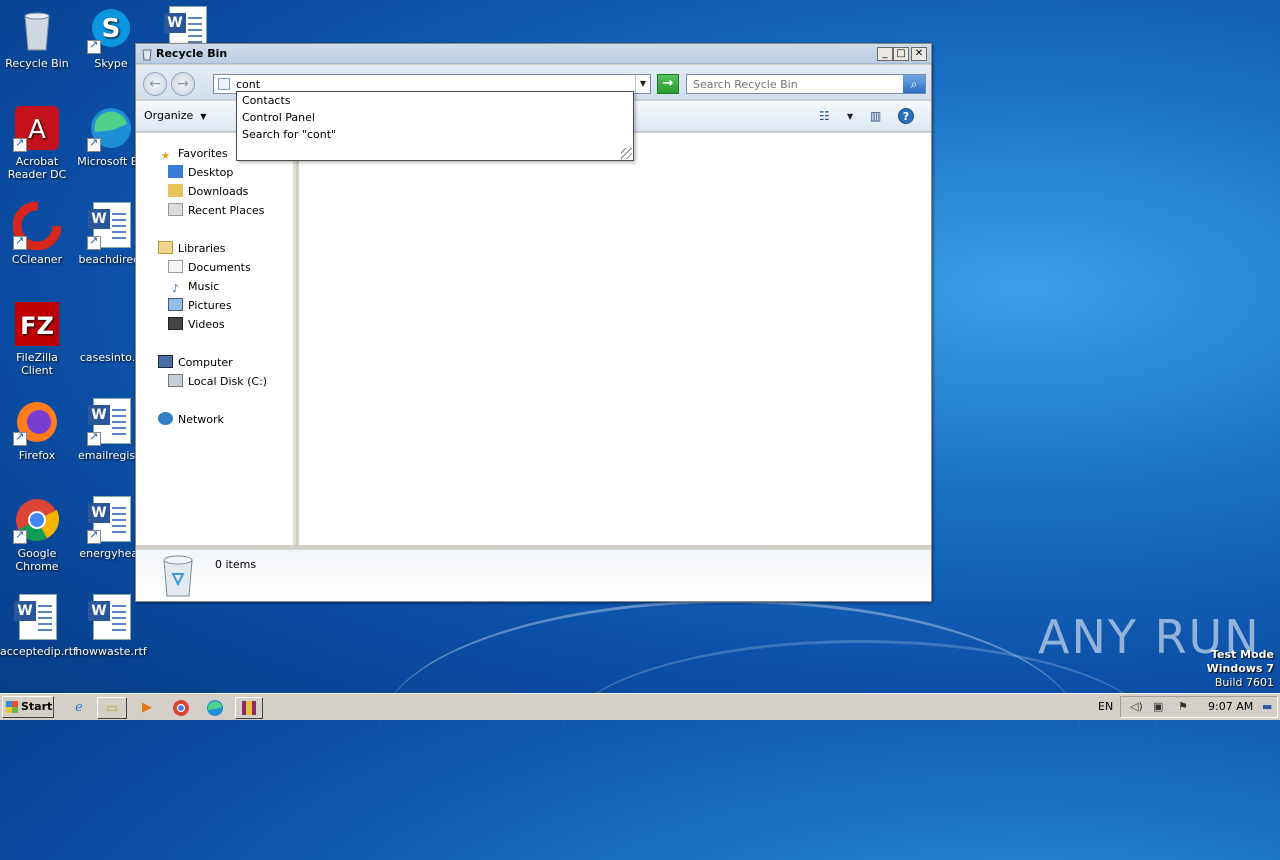  Describe the element at coordinates (178, 576) in the screenshot. I see `recycle-bin-icon` at that location.